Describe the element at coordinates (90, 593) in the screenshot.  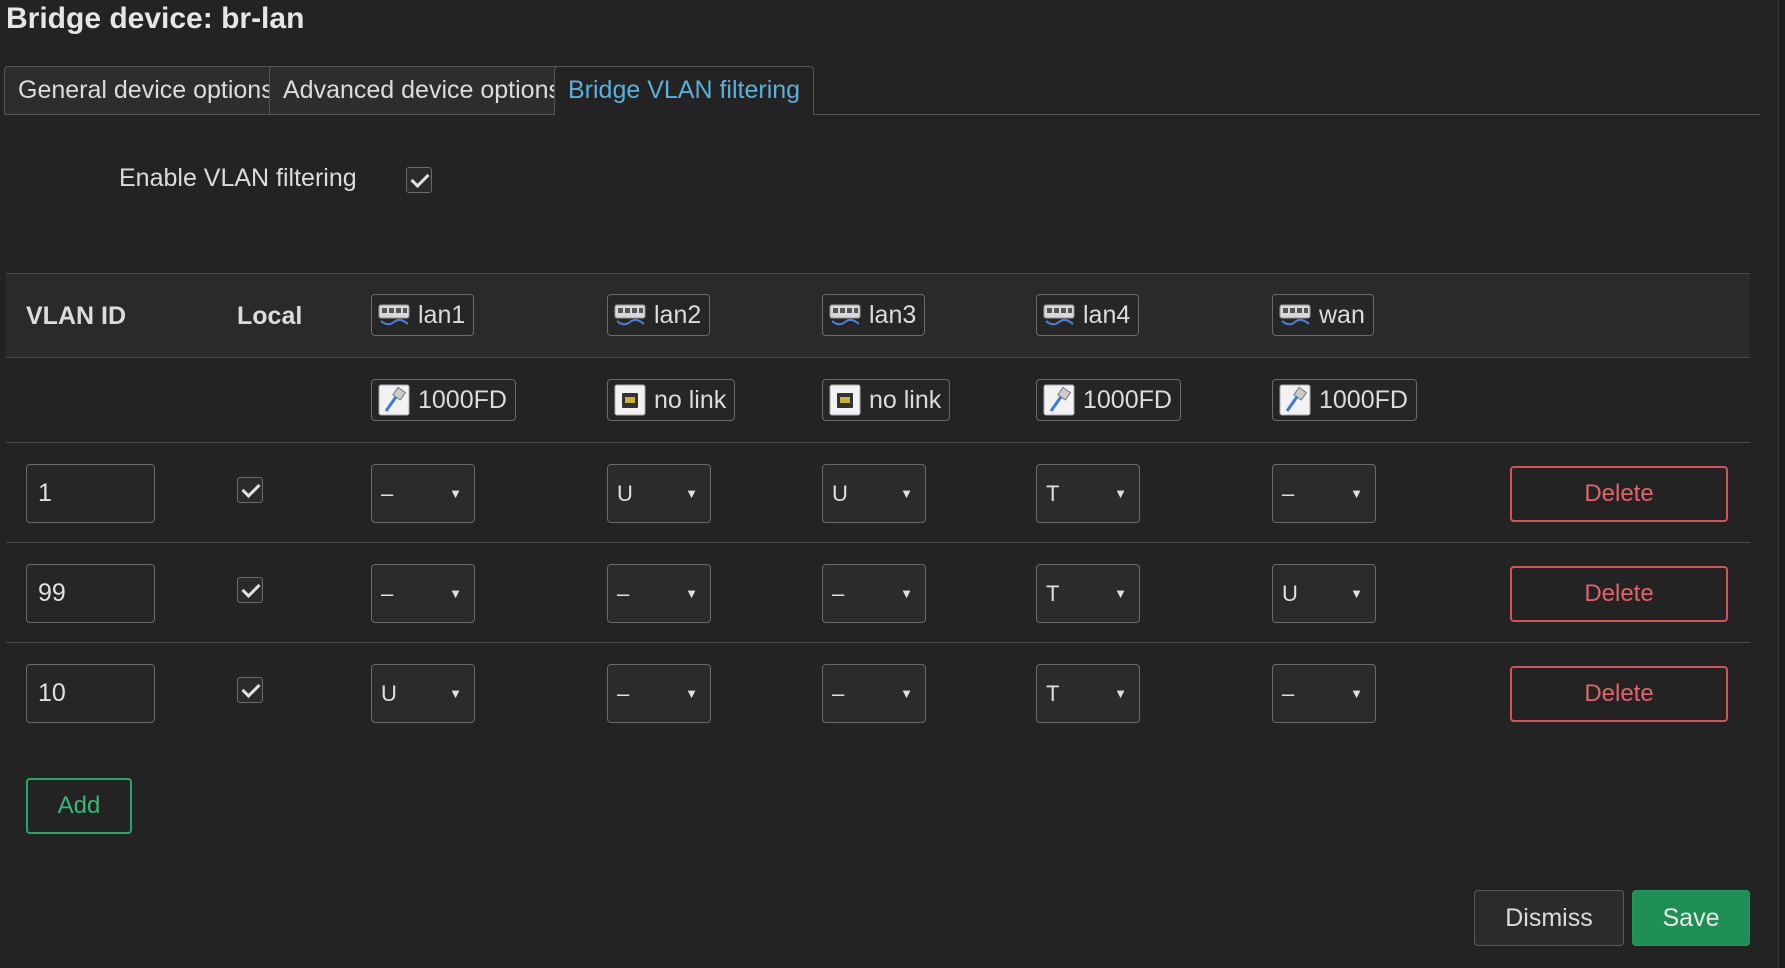
I see `vlan-id-input: 99` at that location.